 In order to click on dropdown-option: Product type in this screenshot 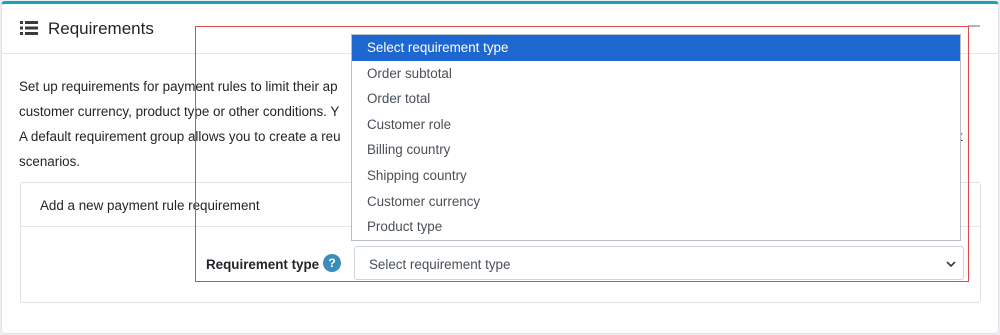, I will do `click(656, 227)`.